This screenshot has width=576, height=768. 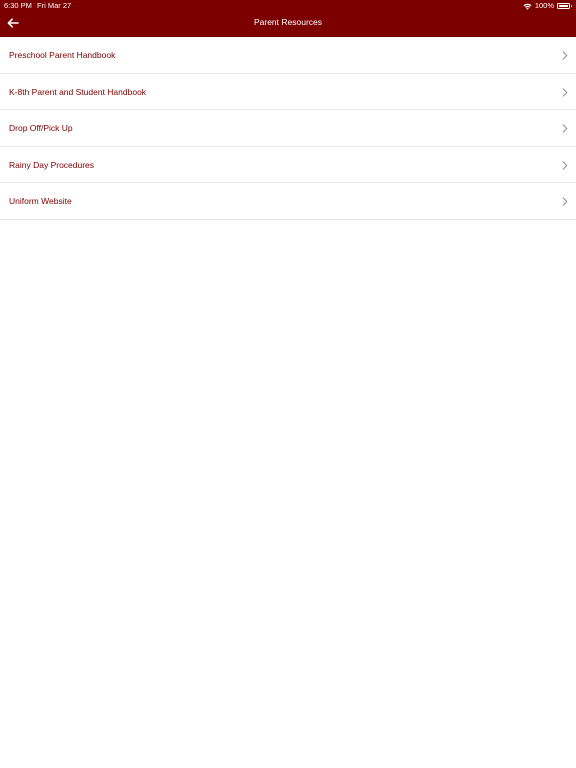 I want to click on app-header: 6:30 PM Fri Mar 27 100% Parent Resources, so click(x=288, y=18).